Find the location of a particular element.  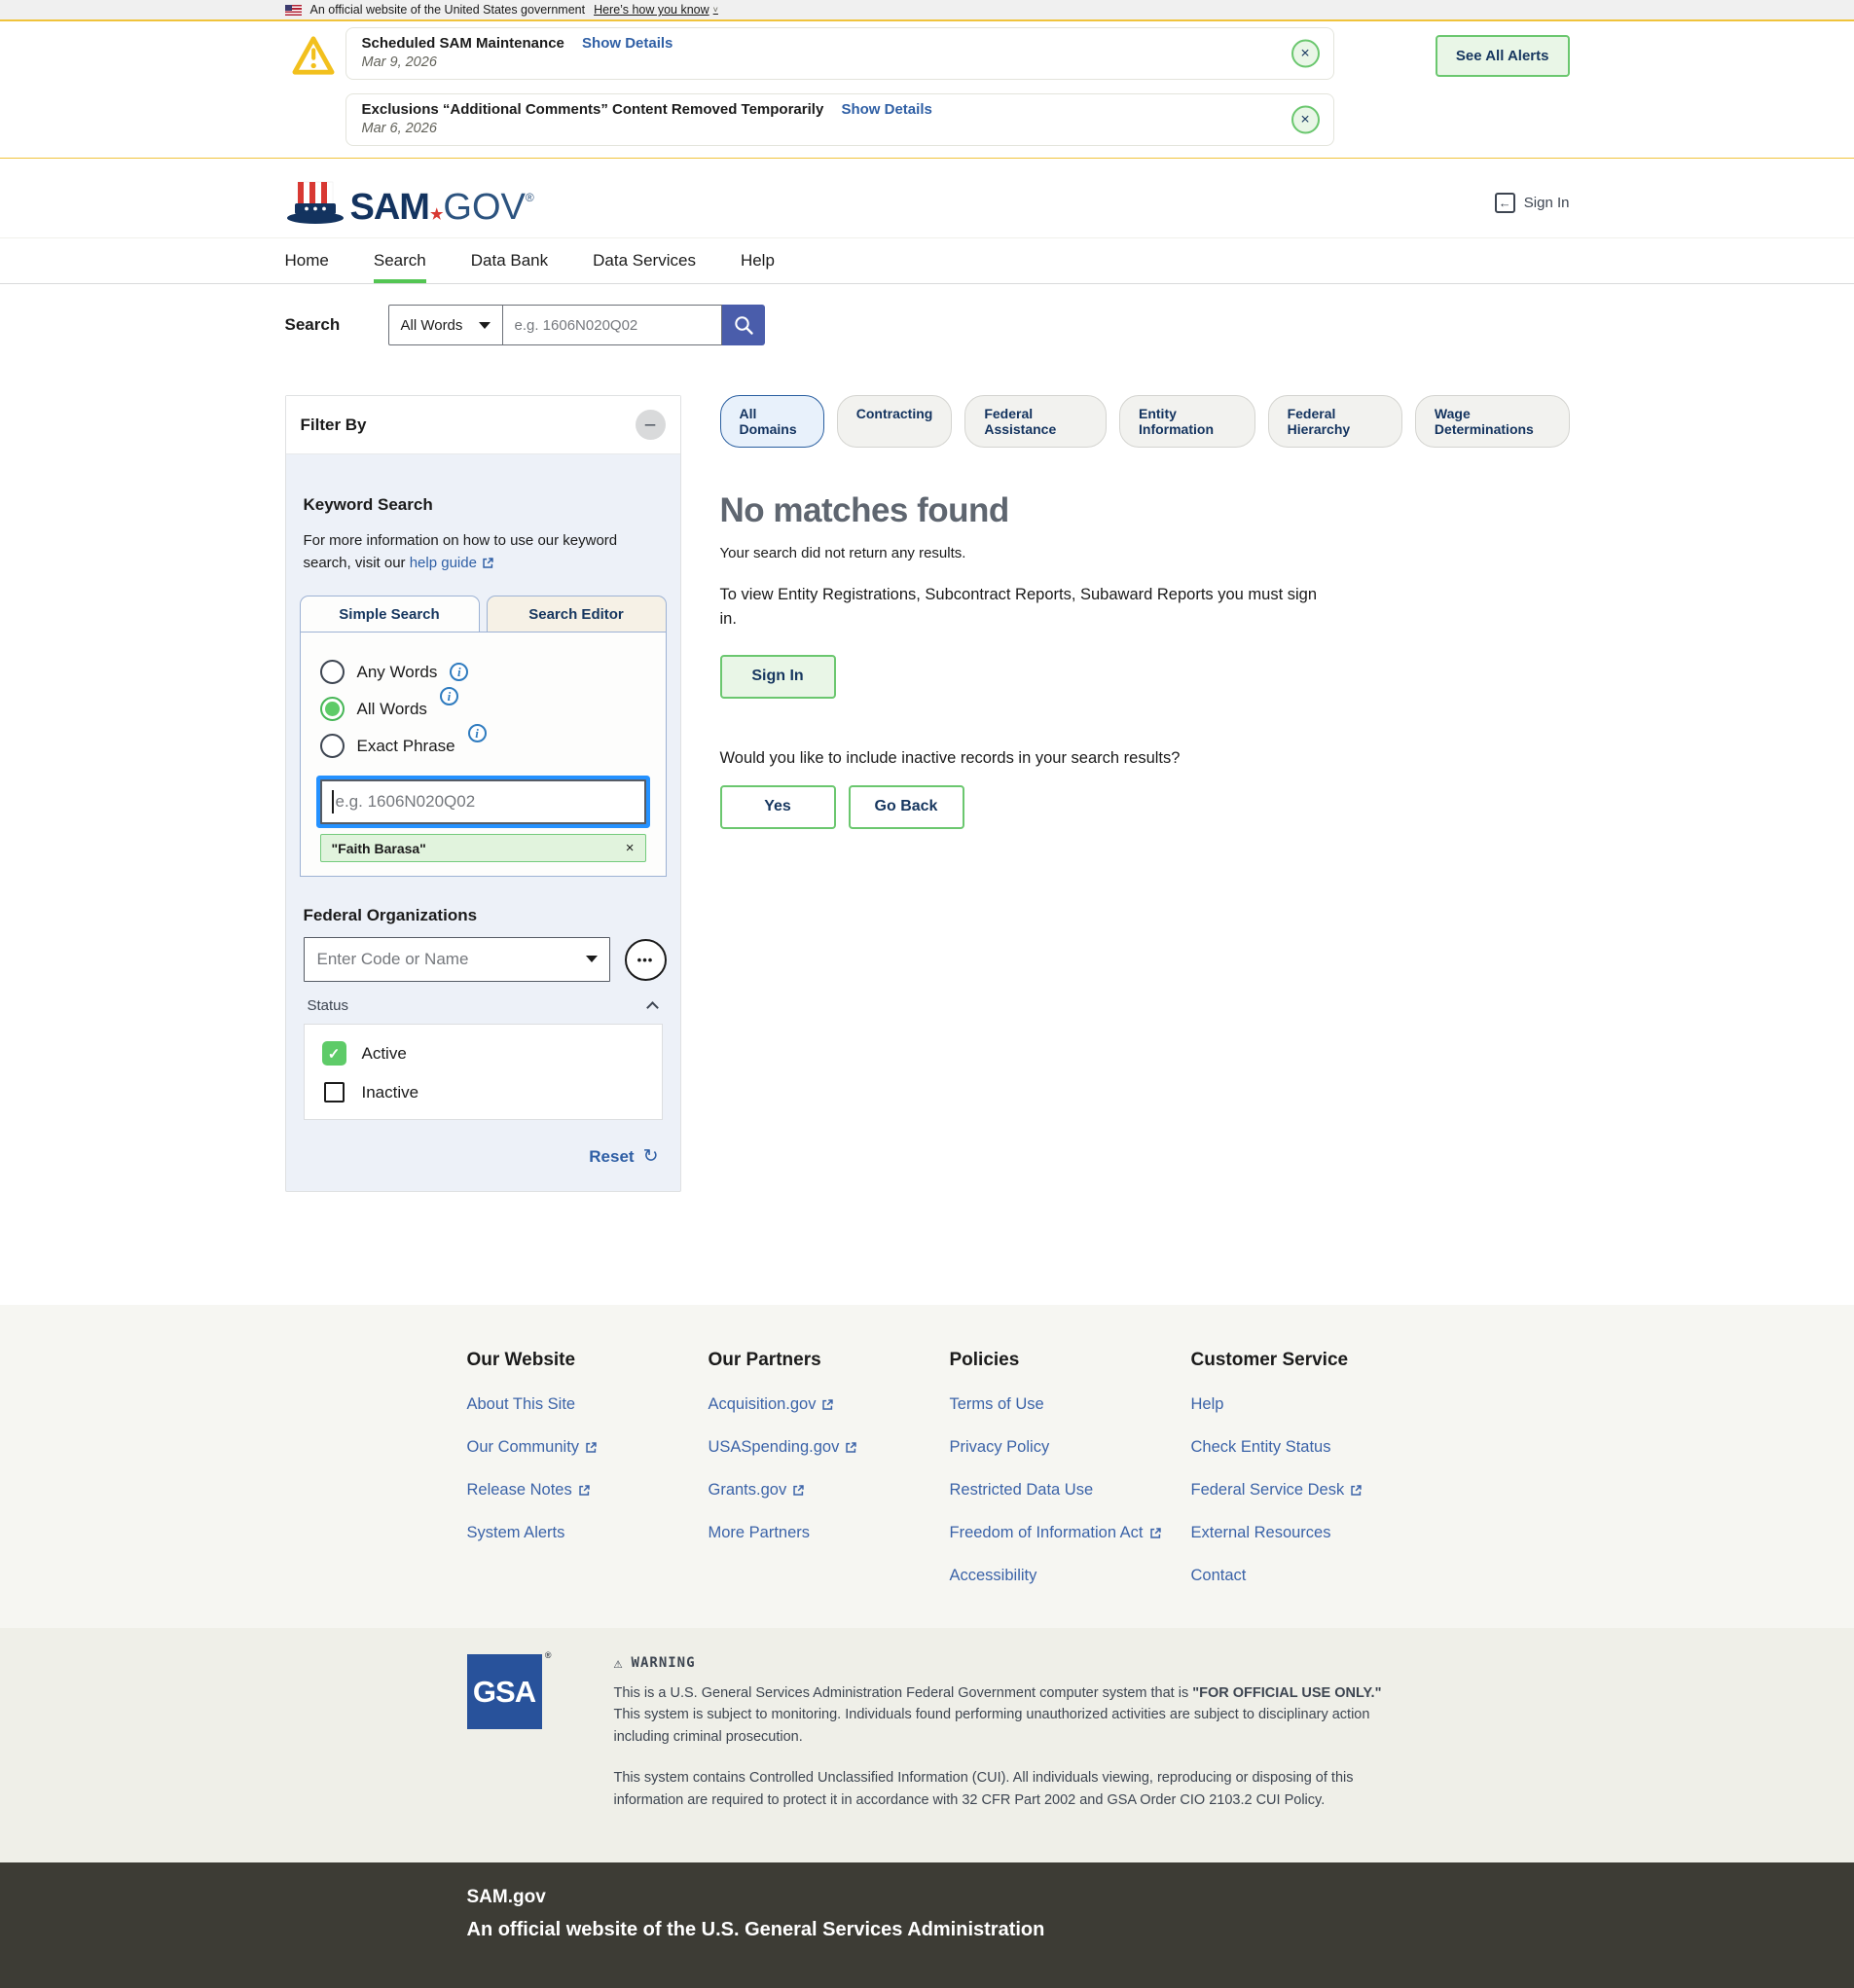

search-submit-button is located at coordinates (743, 325).